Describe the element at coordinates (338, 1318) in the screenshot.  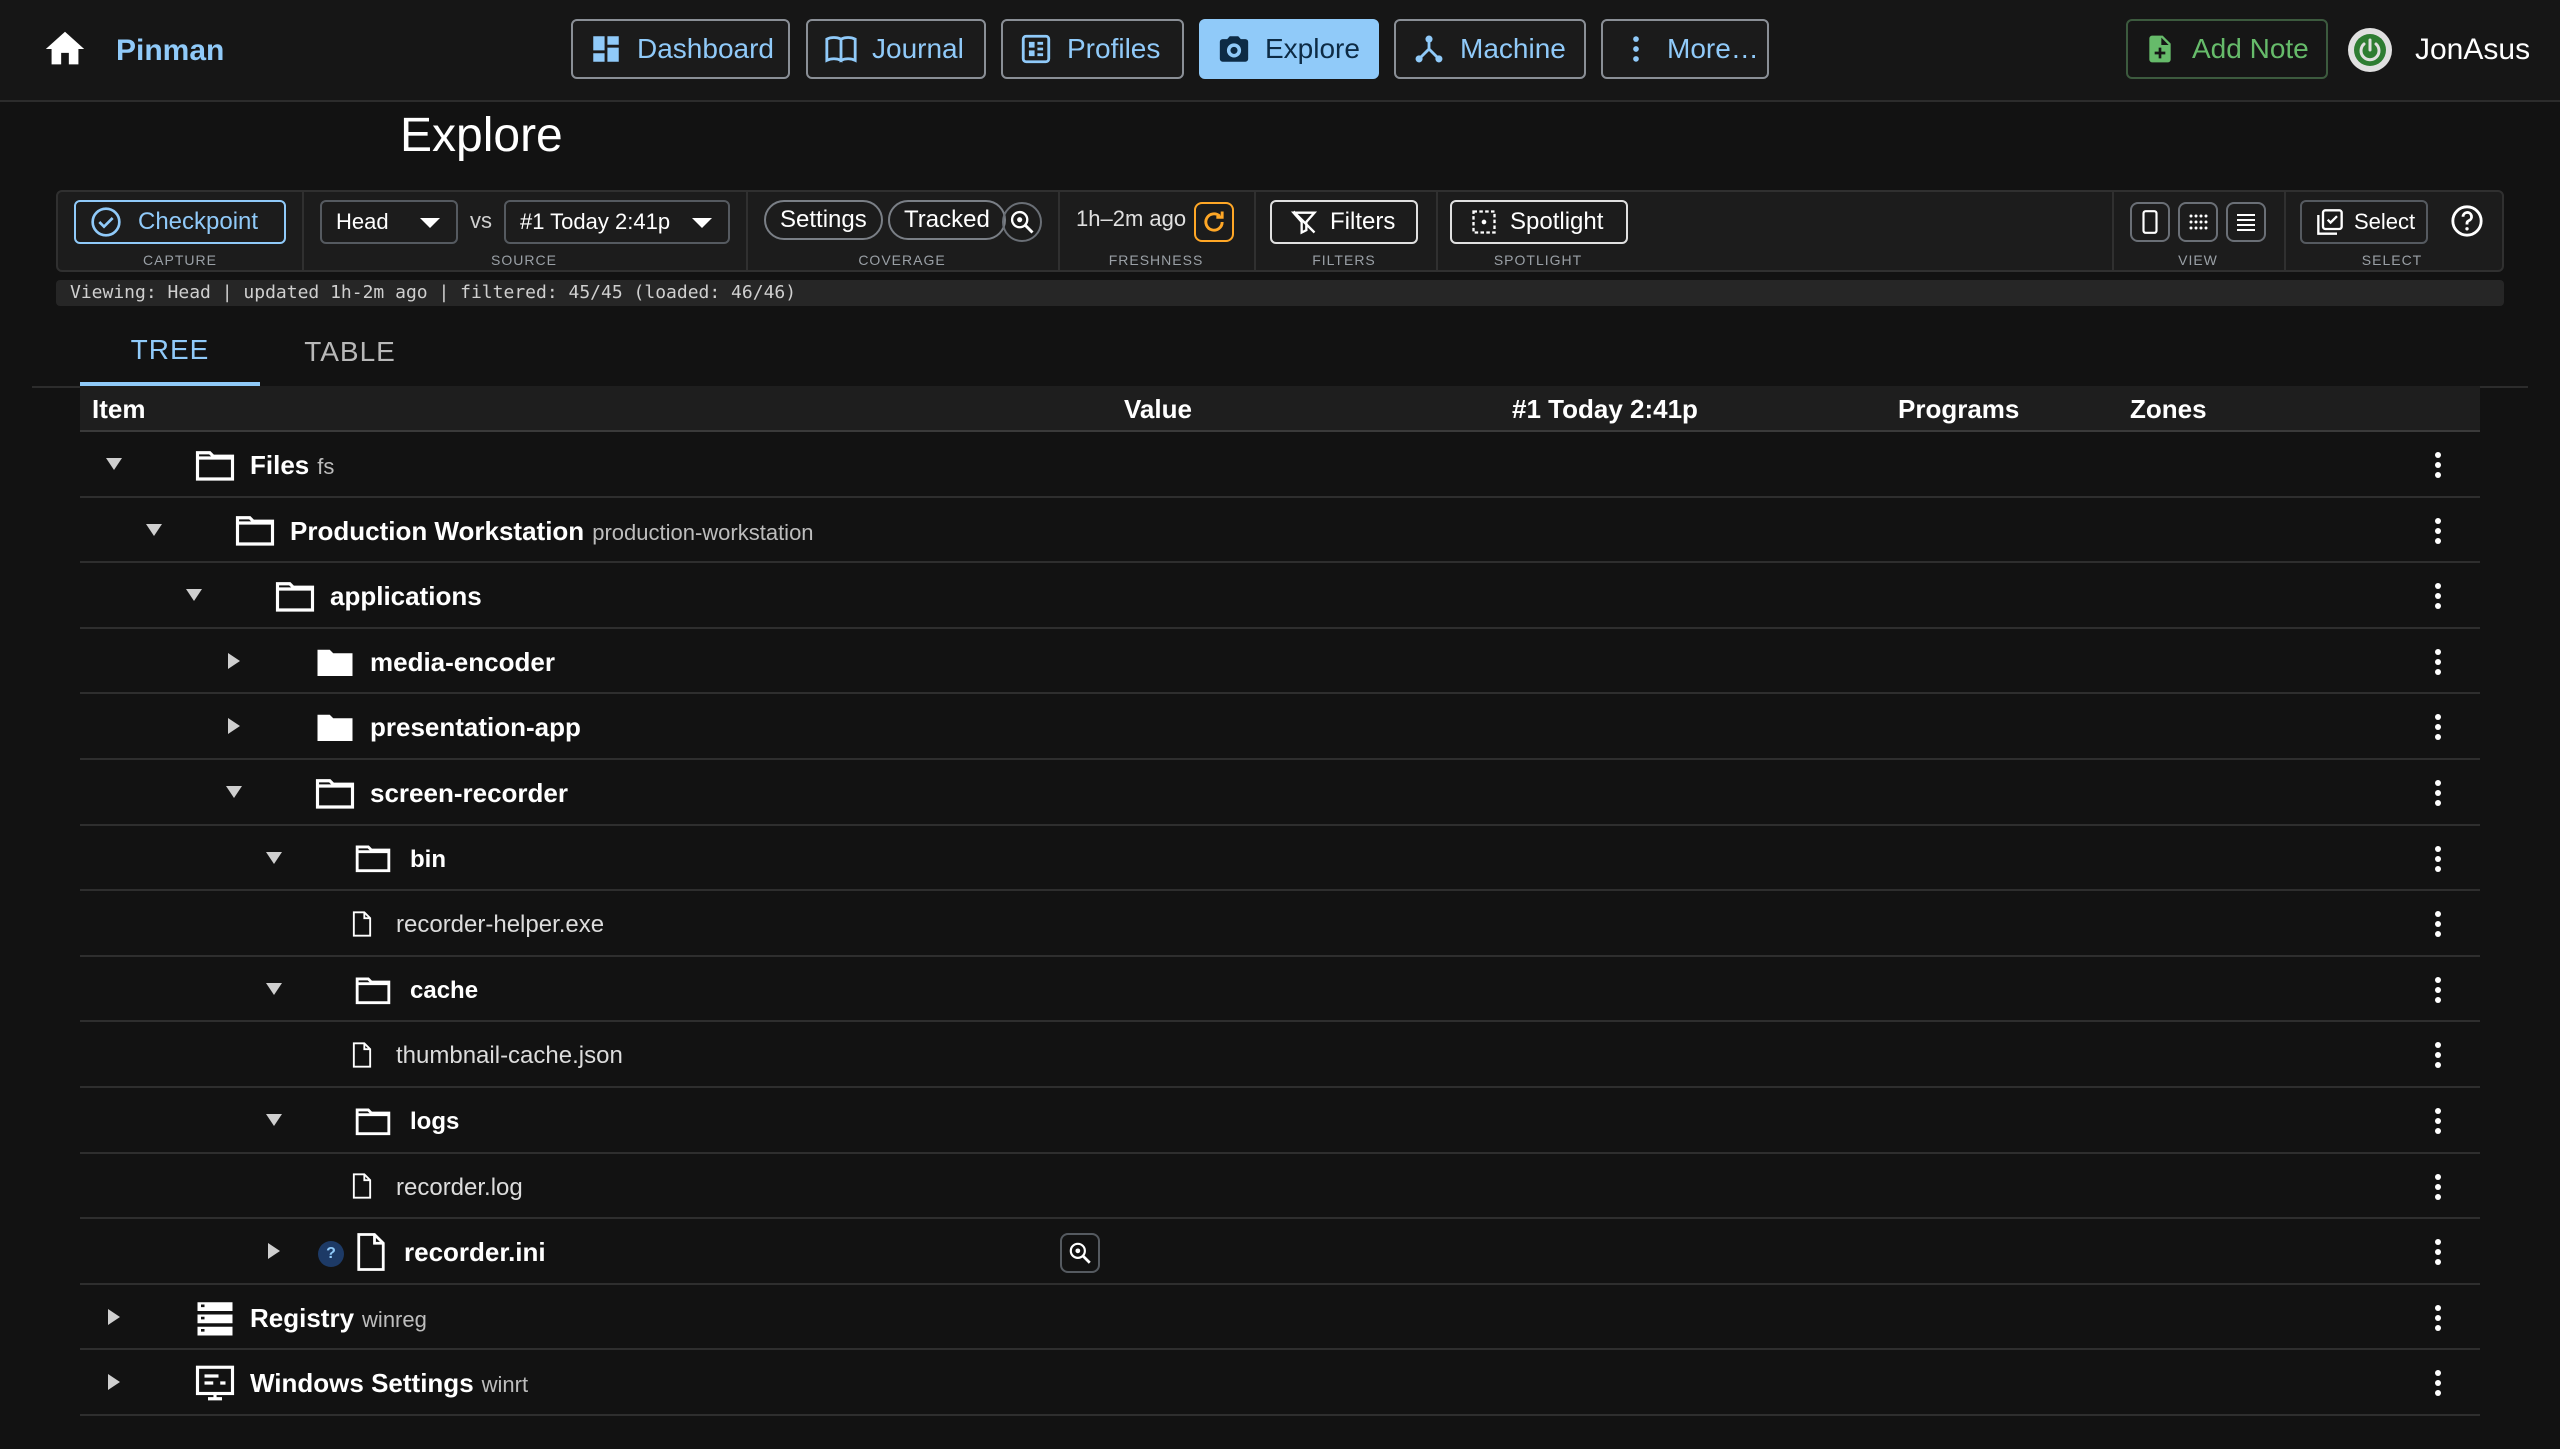
I see `tree-row-label: Registry winreg` at that location.